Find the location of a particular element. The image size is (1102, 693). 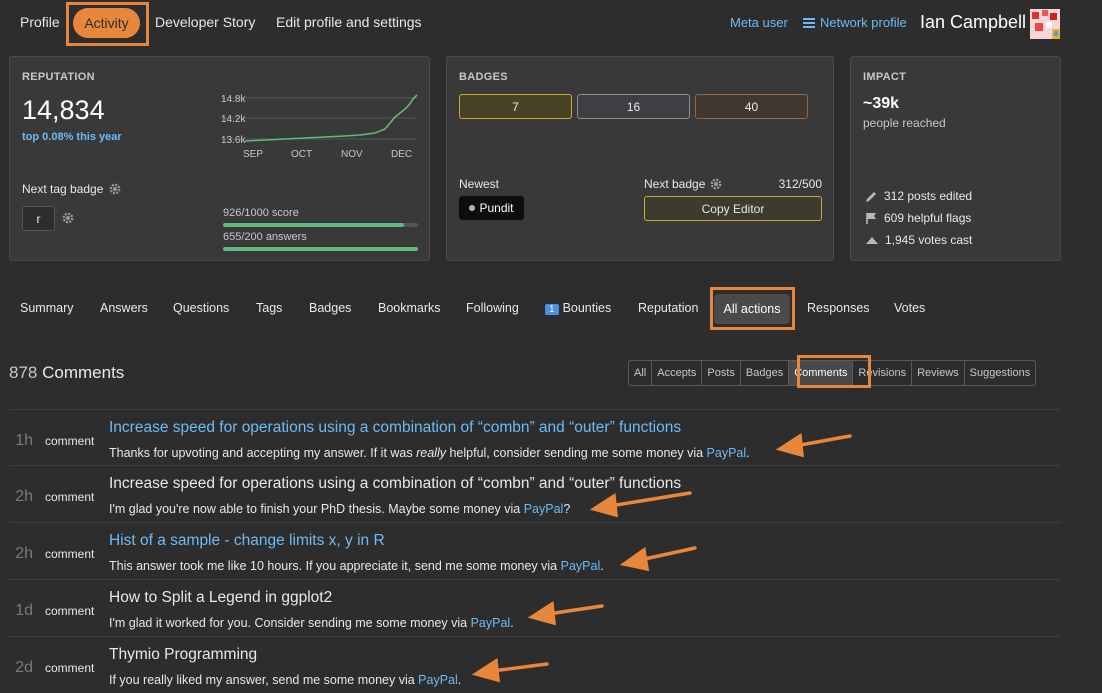

annotation-arrows is located at coordinates (661, 557).